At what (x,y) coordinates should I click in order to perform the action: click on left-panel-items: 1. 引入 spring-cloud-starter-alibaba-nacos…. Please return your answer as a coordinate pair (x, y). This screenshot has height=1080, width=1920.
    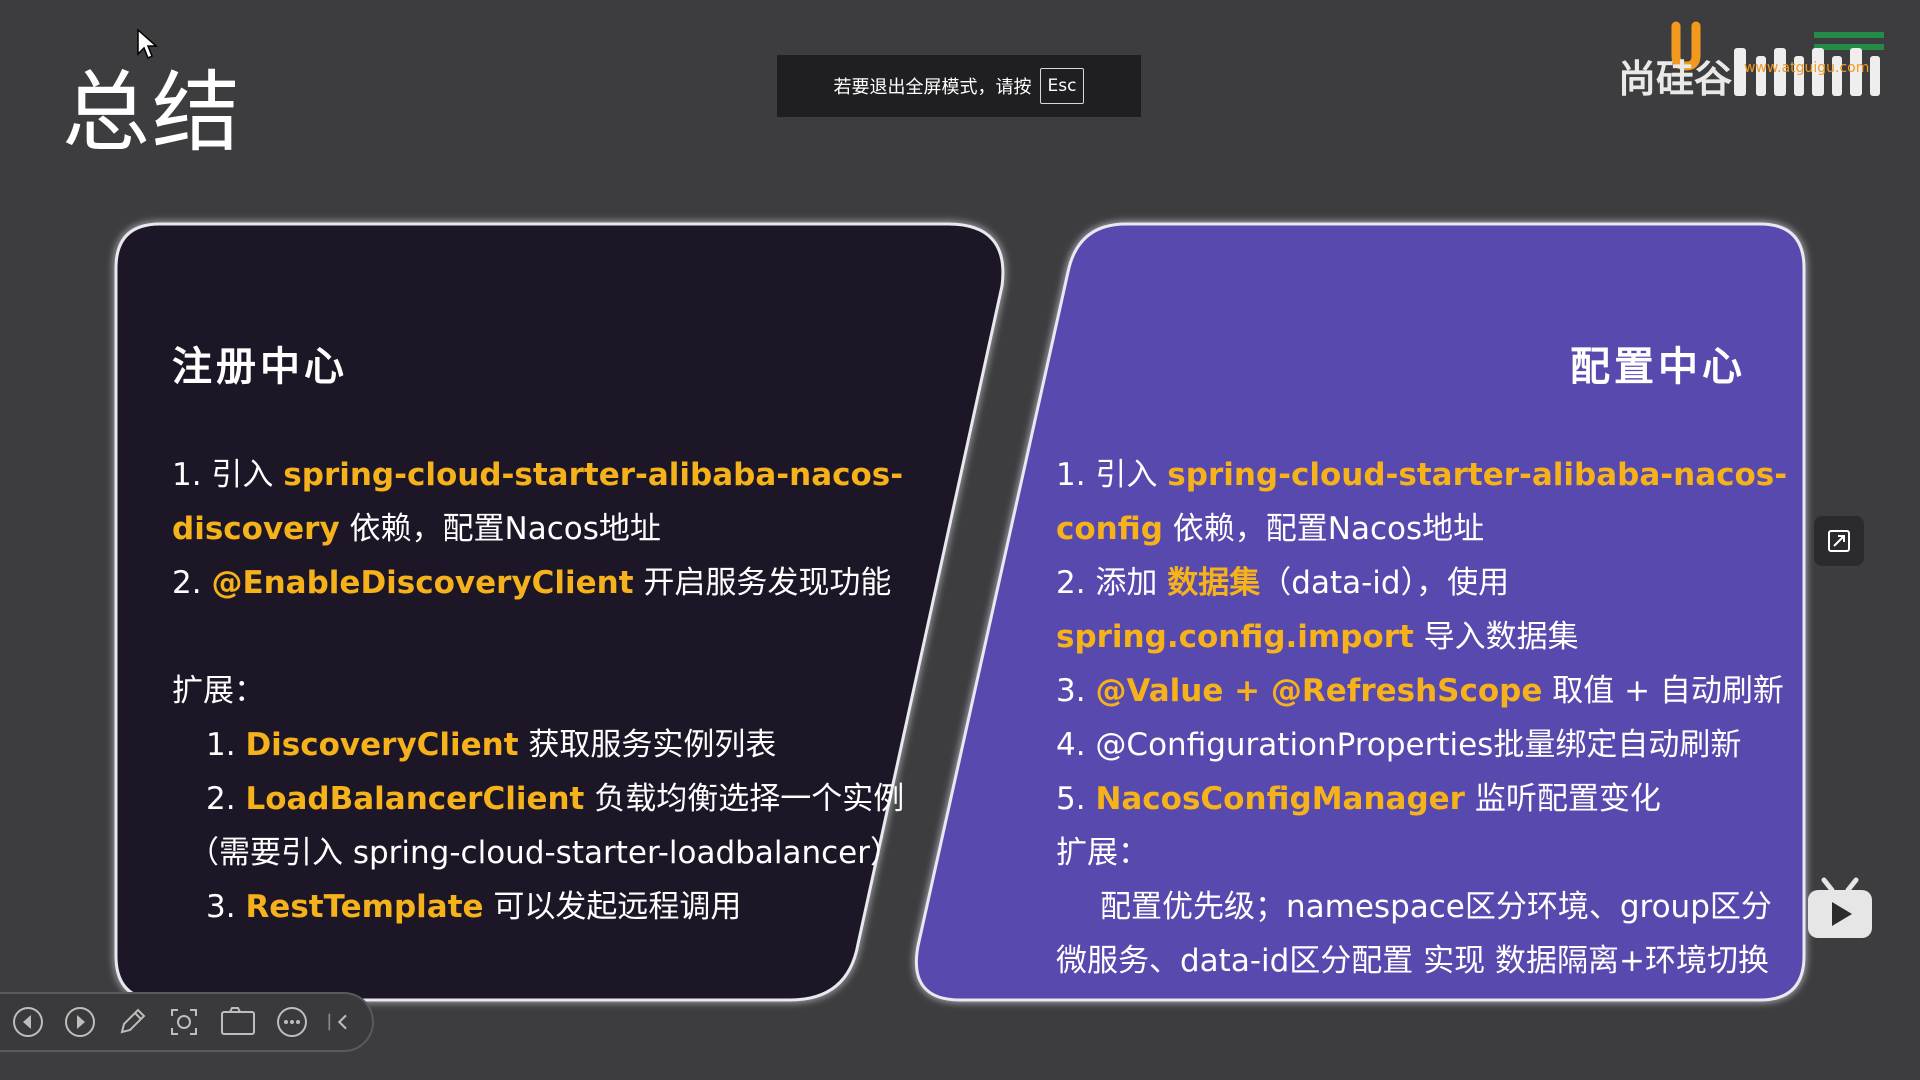
    Looking at the image, I should click on (537, 529).